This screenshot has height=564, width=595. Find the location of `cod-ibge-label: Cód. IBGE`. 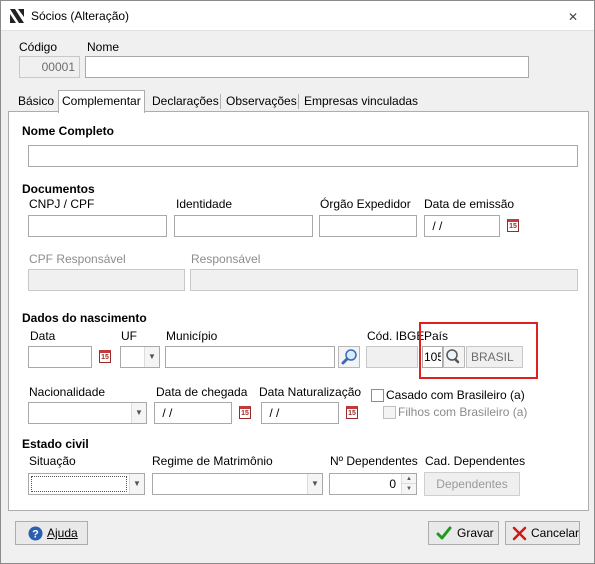

cod-ibge-label: Cód. IBGE is located at coordinates (396, 336).